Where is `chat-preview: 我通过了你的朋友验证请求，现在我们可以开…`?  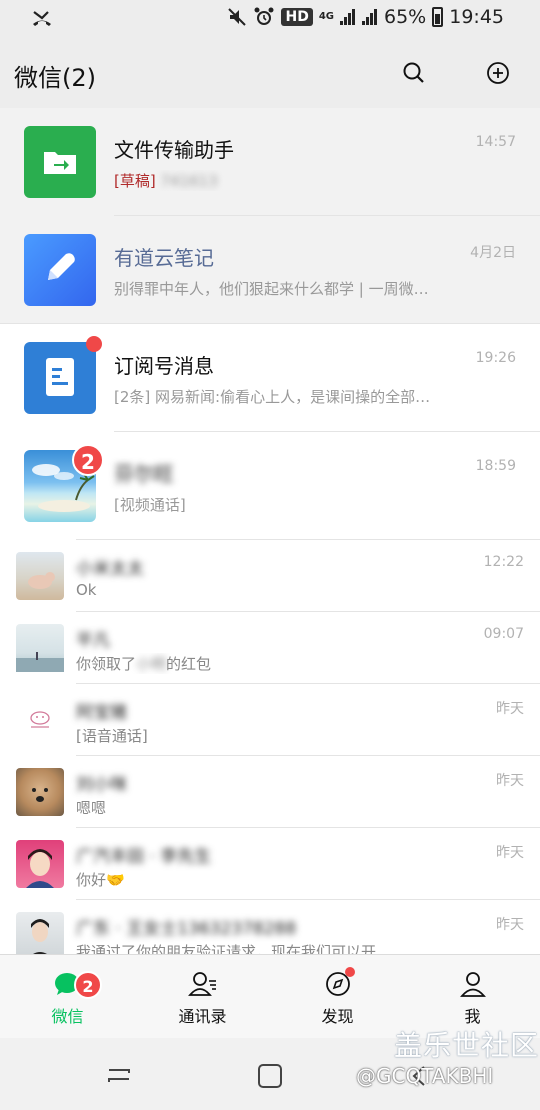 chat-preview: 我通过了你的朋友验证请求，现在我们可以开… is located at coordinates (234, 948).